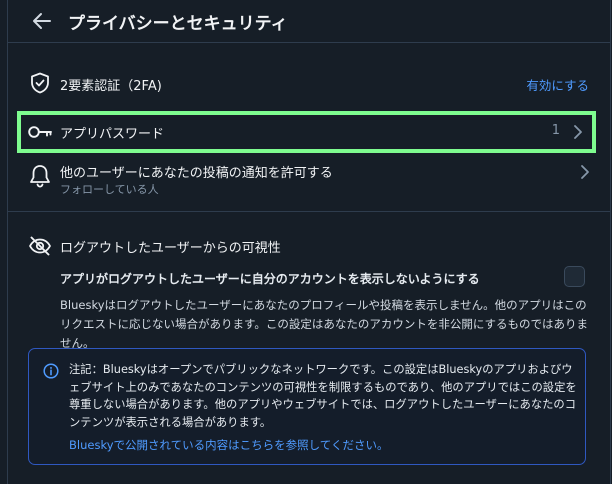 The height and width of the screenshot is (484, 612). Describe the element at coordinates (40, 83) in the screenshot. I see `shield-check-icon` at that location.